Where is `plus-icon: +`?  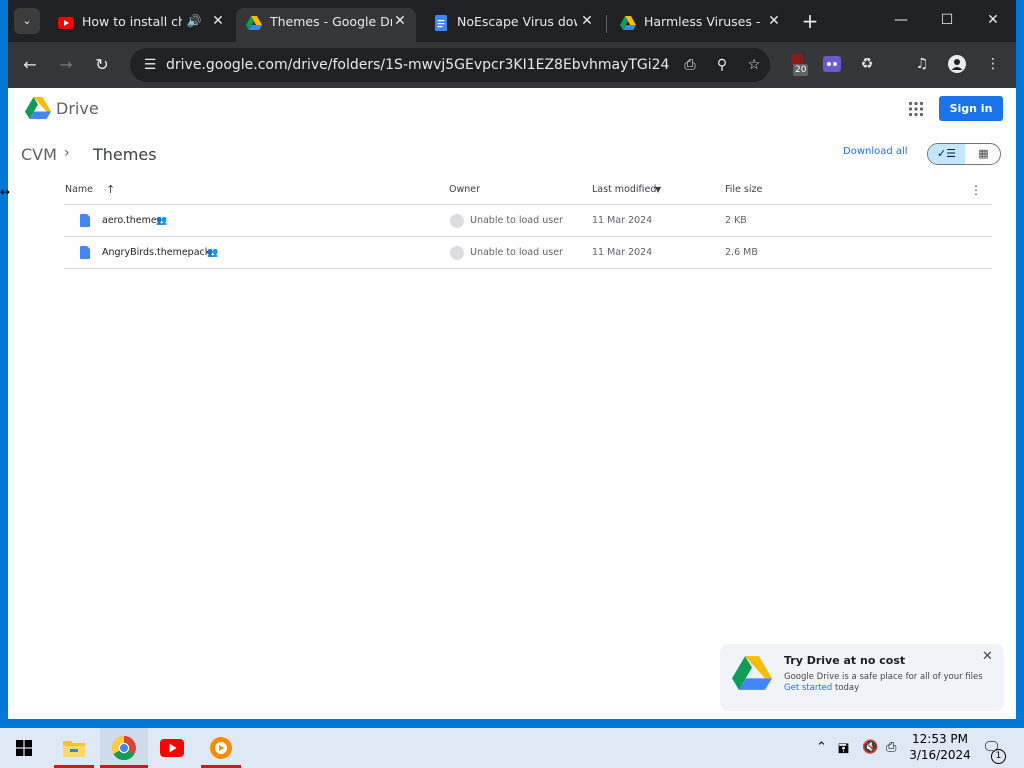 plus-icon: + is located at coordinates (810, 21).